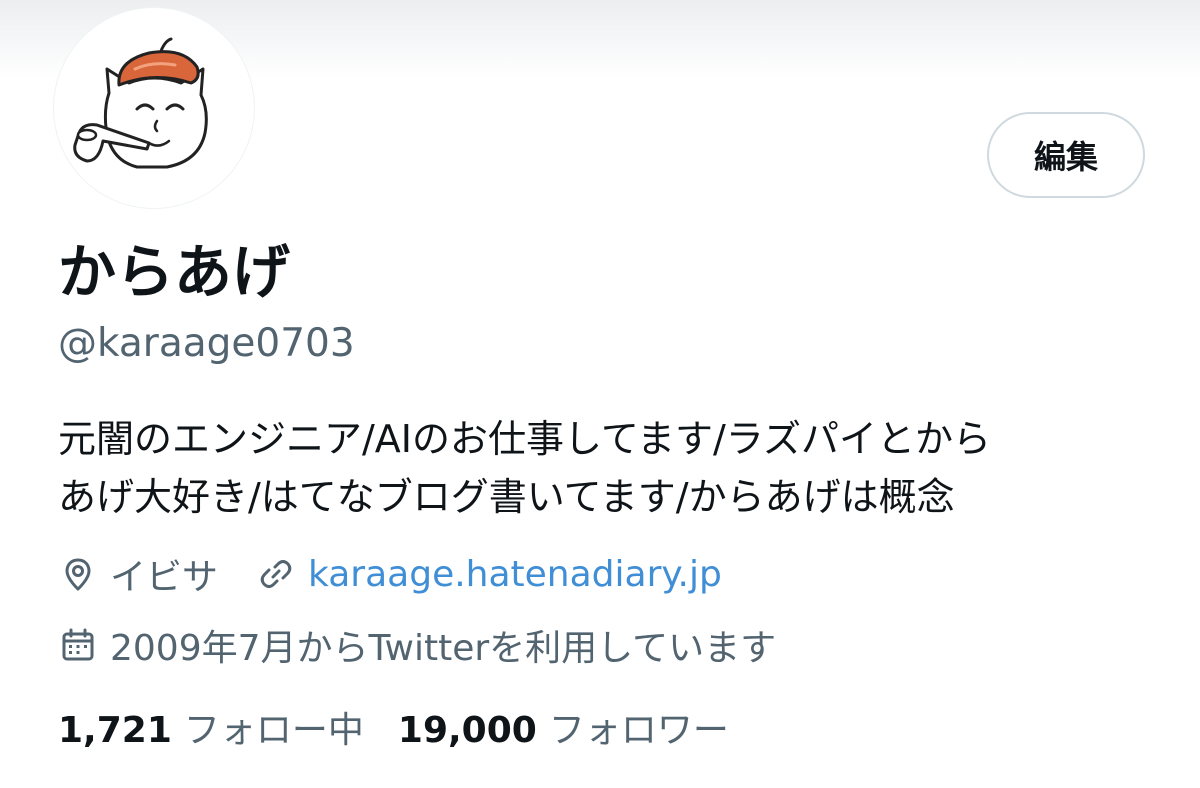  I want to click on joined-item: 2009年7月からTwitterを利用しています, so click(417, 645).